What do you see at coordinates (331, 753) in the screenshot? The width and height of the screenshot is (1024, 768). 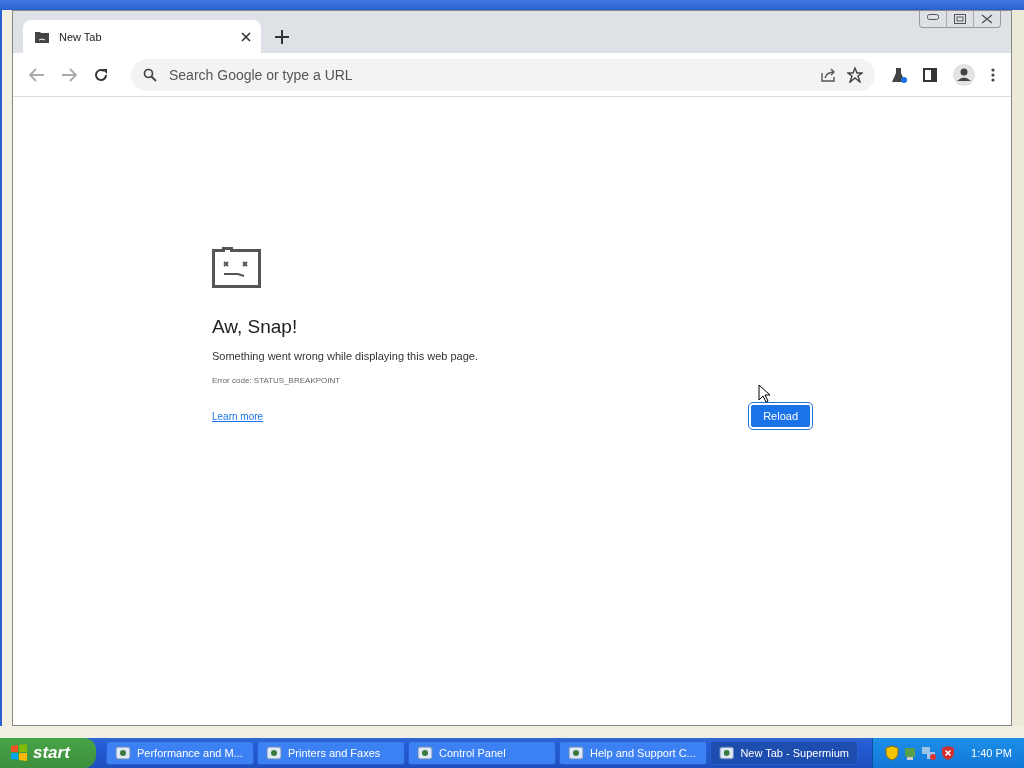 I see `taskbar-button: Printers and Faxes` at bounding box center [331, 753].